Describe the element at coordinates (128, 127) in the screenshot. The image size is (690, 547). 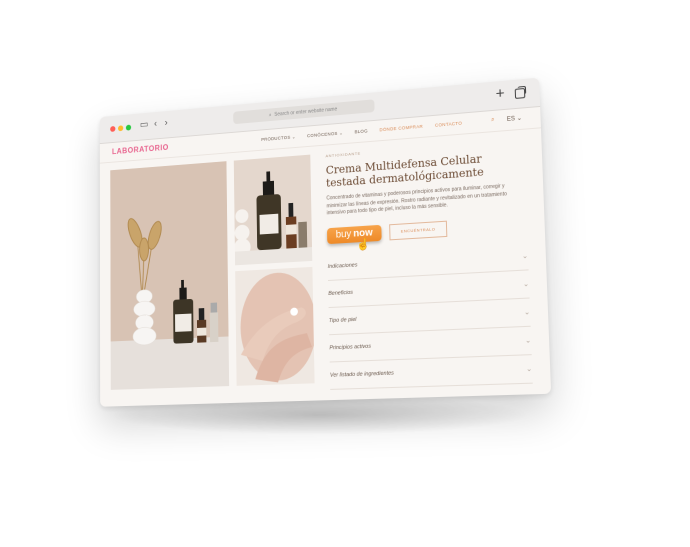
I see `maximize-window-button` at that location.